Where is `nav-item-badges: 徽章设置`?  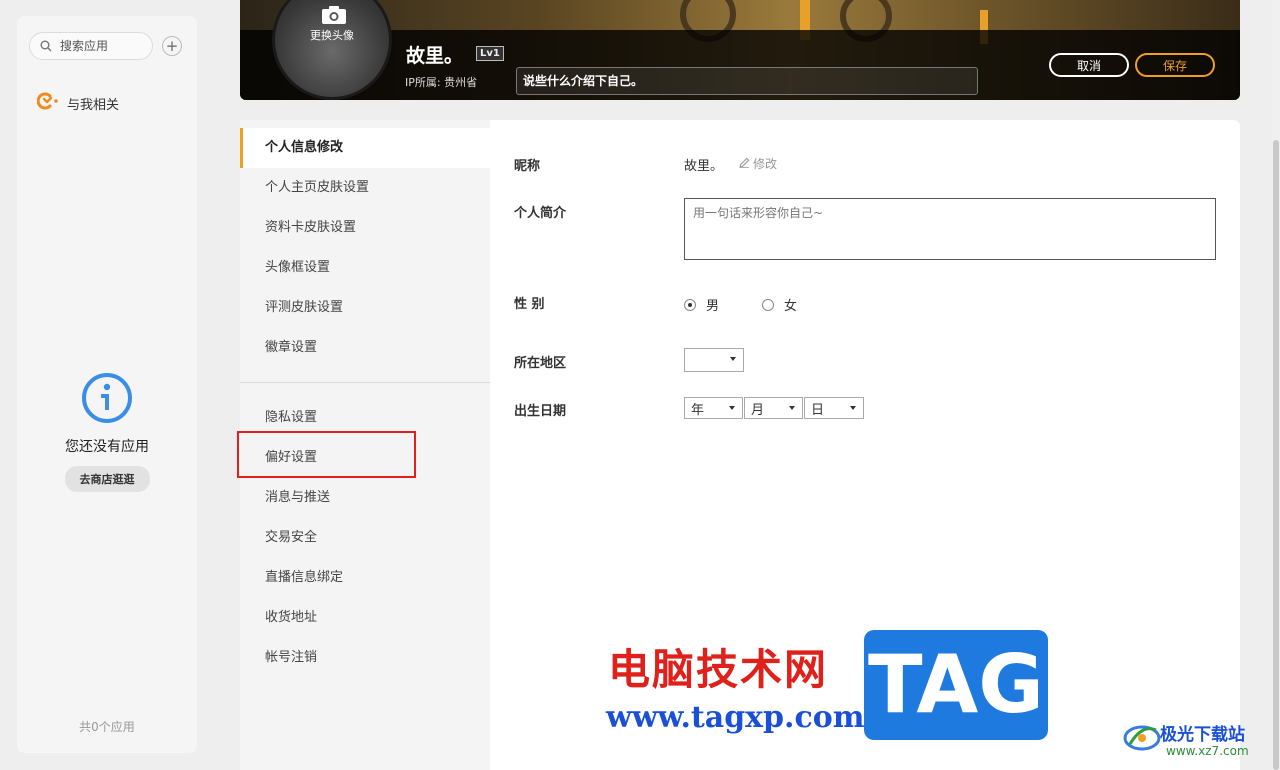
nav-item-badges: 徽章设置 is located at coordinates (365, 348).